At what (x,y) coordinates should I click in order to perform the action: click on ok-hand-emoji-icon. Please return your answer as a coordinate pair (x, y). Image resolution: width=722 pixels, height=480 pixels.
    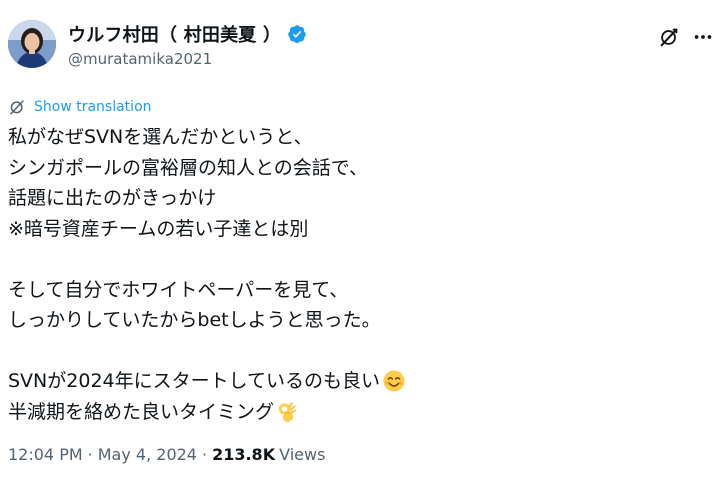
    Looking at the image, I should click on (288, 412).